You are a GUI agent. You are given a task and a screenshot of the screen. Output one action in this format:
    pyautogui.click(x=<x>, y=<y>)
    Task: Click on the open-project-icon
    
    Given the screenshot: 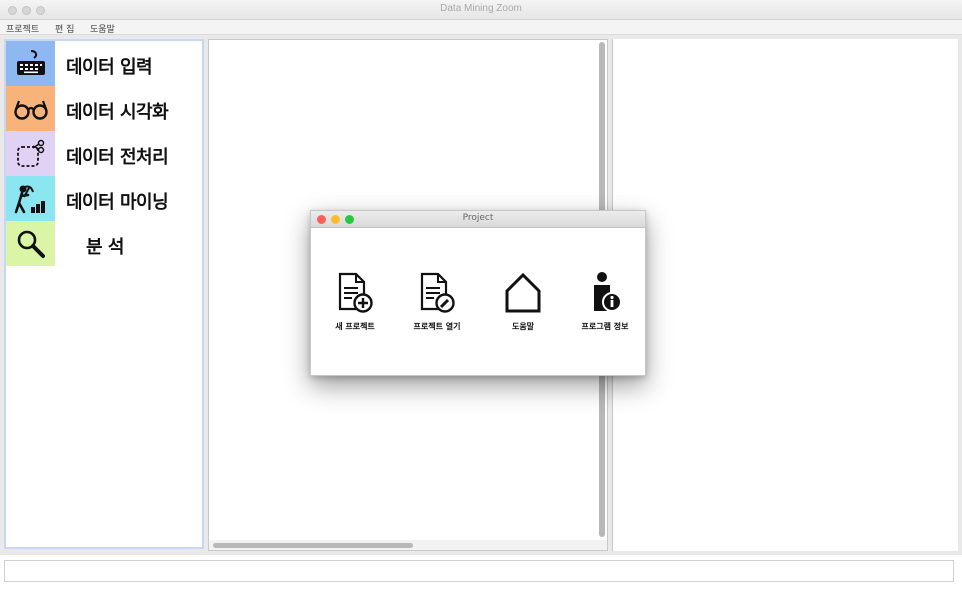 What is the action you would take?
    pyautogui.click(x=437, y=292)
    